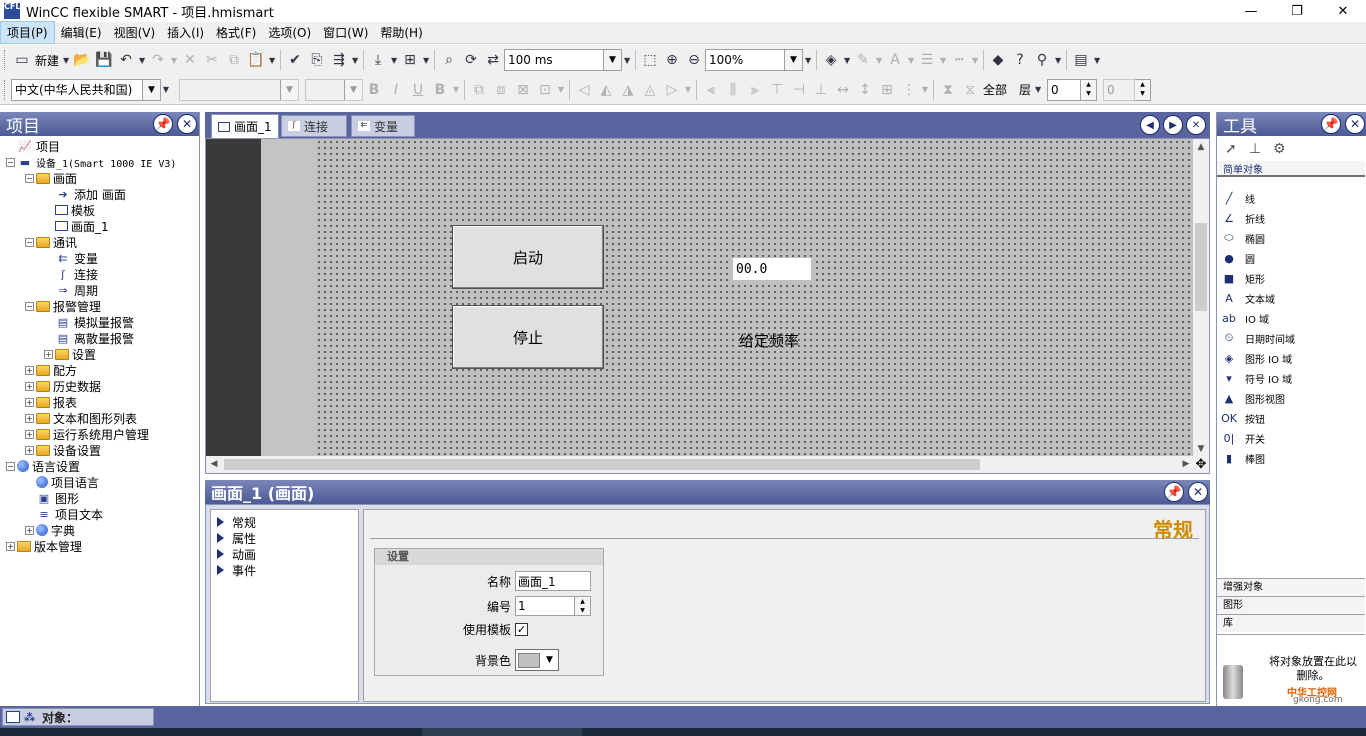 The image size is (1366, 736). What do you see at coordinates (1291, 278) in the screenshot?
I see `tool-item: ■ 矩形` at bounding box center [1291, 278].